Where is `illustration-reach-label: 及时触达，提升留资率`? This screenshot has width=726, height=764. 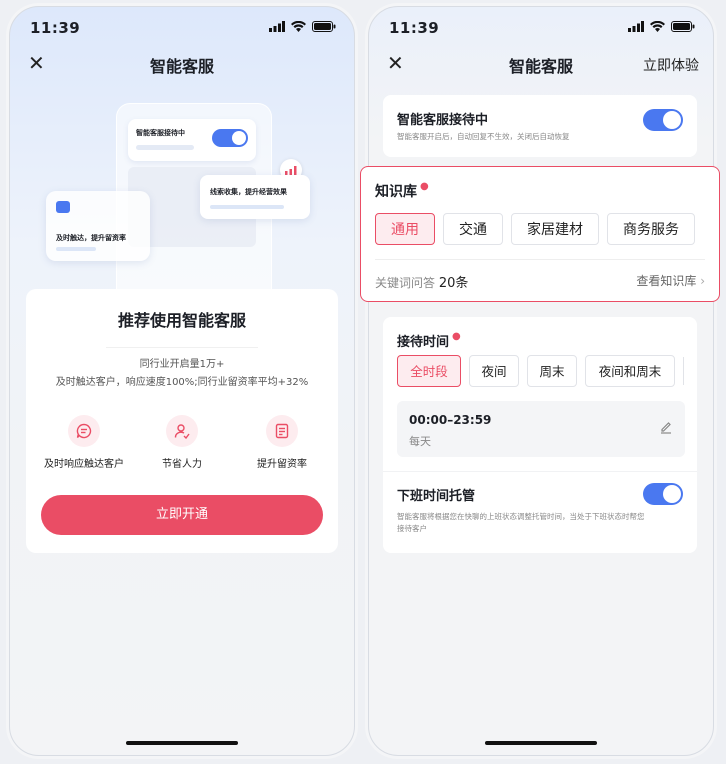 illustration-reach-label: 及时触达，提升留资率 is located at coordinates (91, 238).